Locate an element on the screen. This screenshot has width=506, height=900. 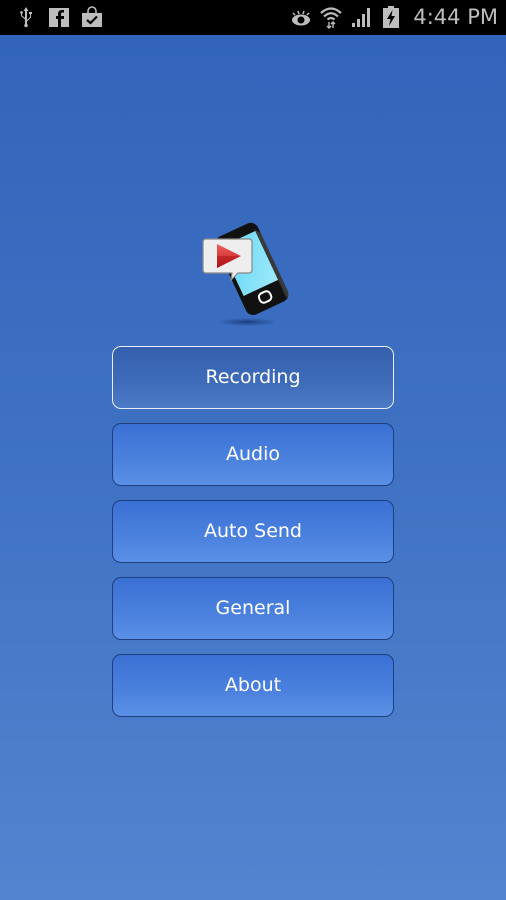
general-button: General is located at coordinates (253, 608).